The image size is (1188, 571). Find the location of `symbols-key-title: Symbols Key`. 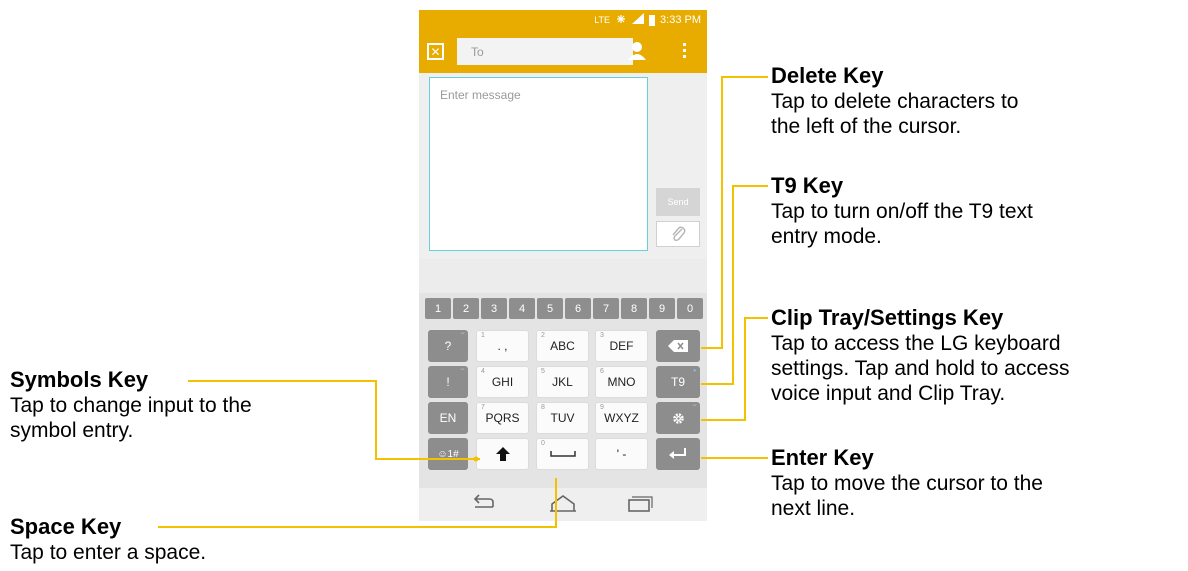

symbols-key-title: Symbols Key is located at coordinates (79, 379).